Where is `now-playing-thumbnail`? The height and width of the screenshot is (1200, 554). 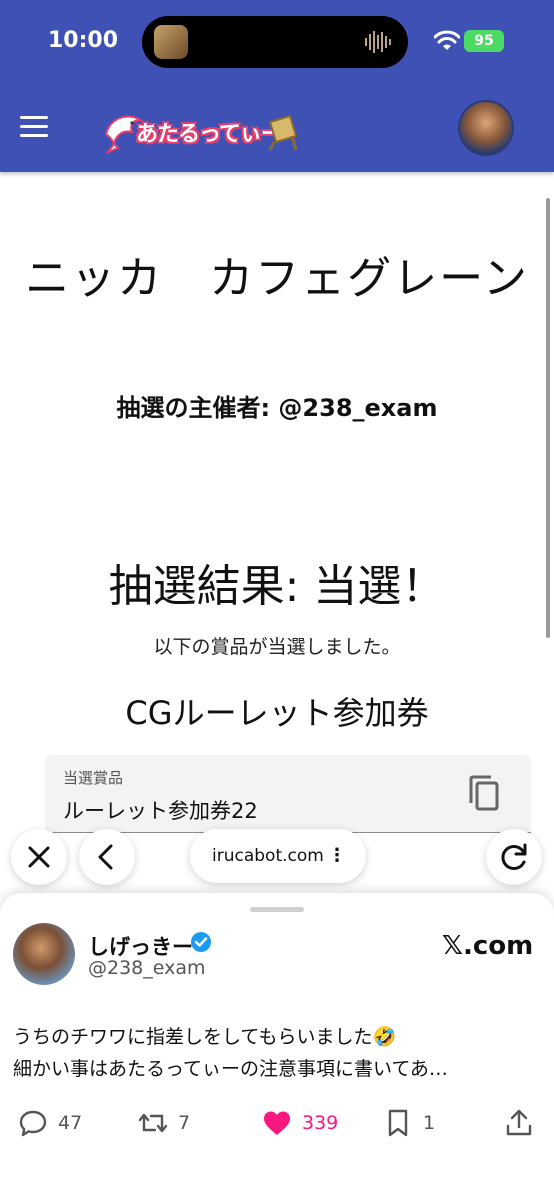 now-playing-thumbnail is located at coordinates (171, 42).